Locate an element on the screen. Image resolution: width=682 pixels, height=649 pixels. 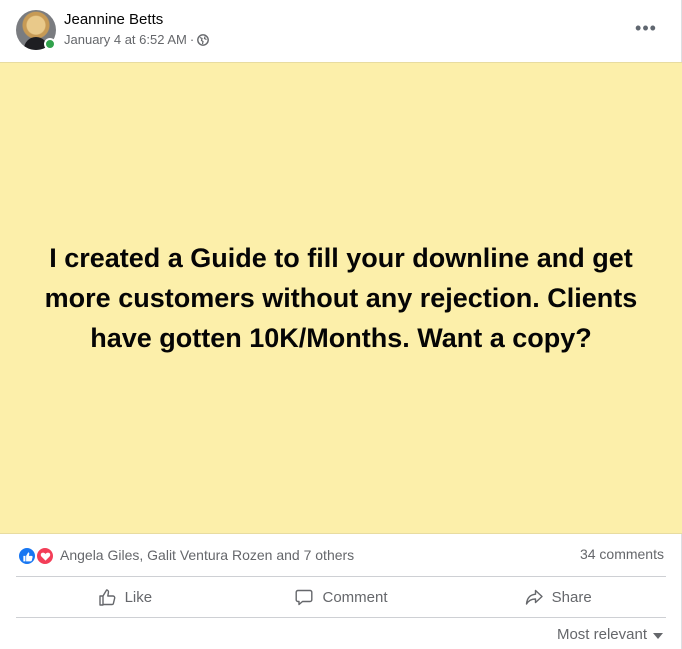
action-bar: Like Comment Share is located at coordinates (341, 597).